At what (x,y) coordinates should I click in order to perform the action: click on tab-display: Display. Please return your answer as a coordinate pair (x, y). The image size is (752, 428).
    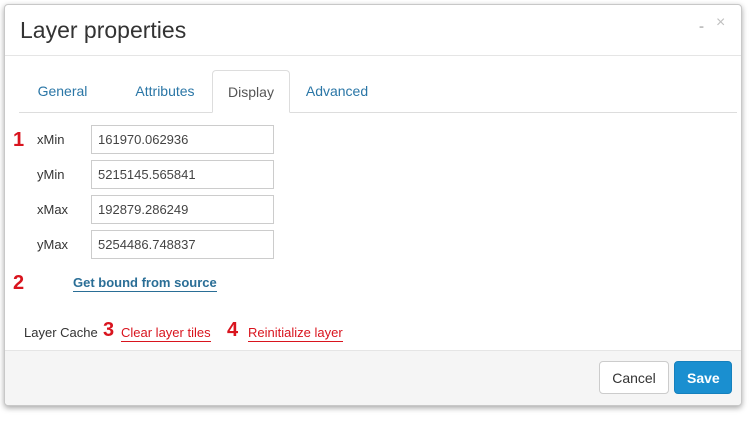
    Looking at the image, I should click on (251, 91).